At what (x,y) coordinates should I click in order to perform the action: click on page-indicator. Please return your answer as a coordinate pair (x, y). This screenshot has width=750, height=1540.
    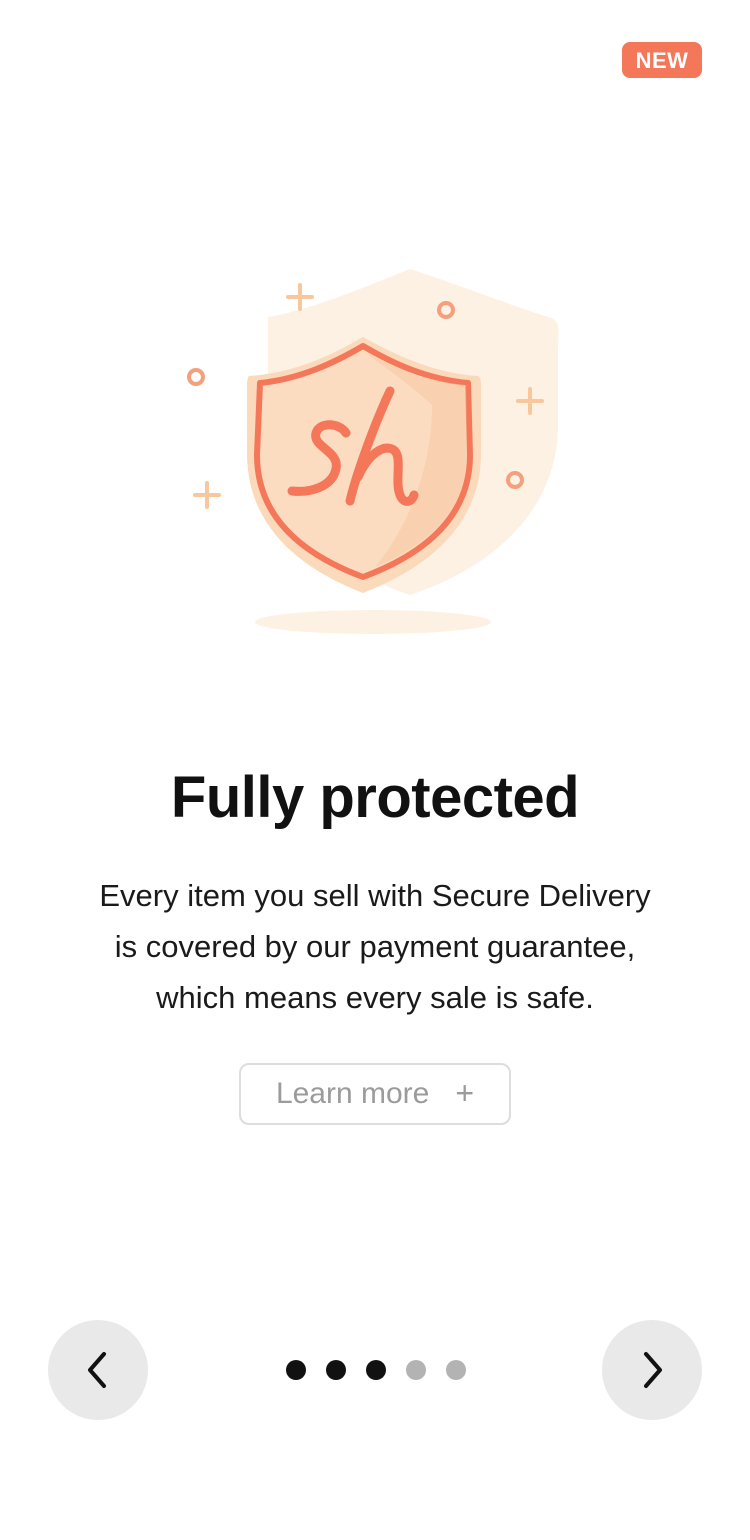
    Looking at the image, I should click on (376, 1370).